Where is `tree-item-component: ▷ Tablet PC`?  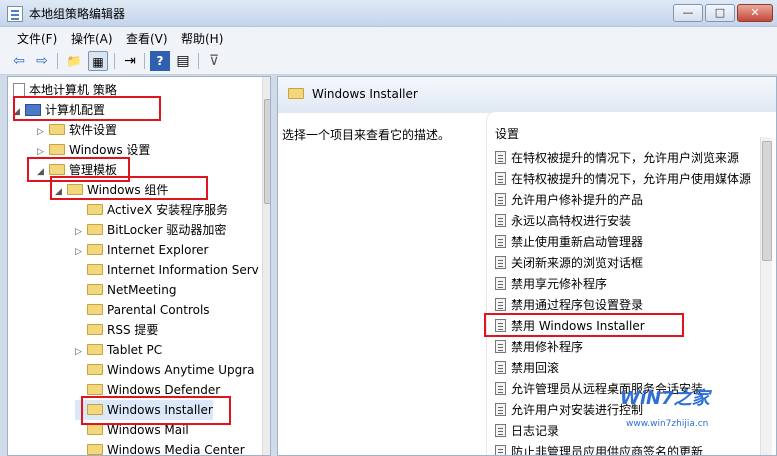 tree-item-component: ▷ Tablet PC is located at coordinates (118, 350).